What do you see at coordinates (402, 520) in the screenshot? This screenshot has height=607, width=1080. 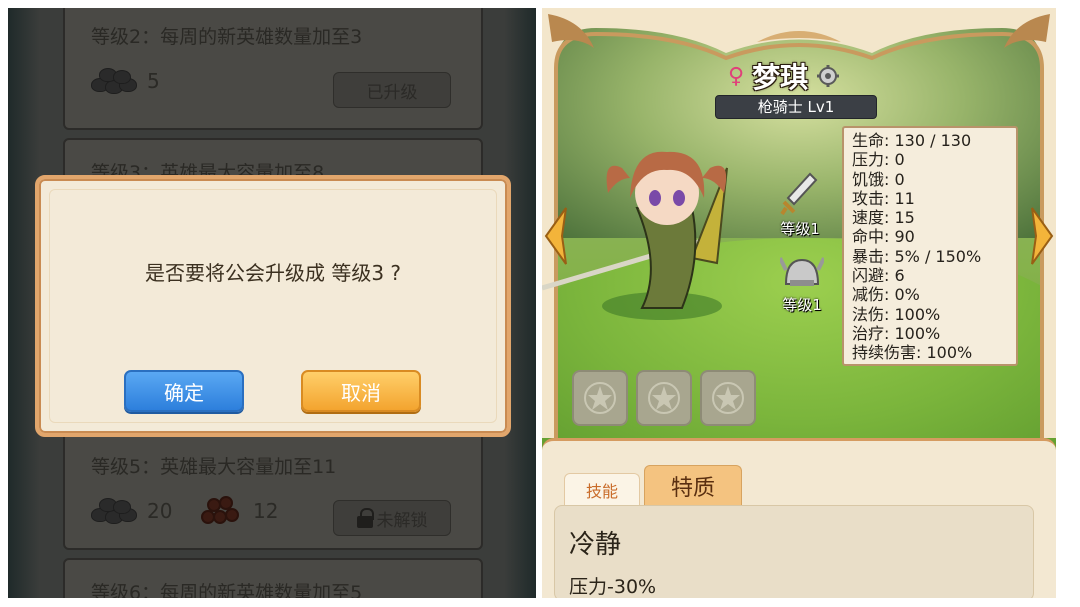 I see `locked-button-label: 未解锁` at bounding box center [402, 520].